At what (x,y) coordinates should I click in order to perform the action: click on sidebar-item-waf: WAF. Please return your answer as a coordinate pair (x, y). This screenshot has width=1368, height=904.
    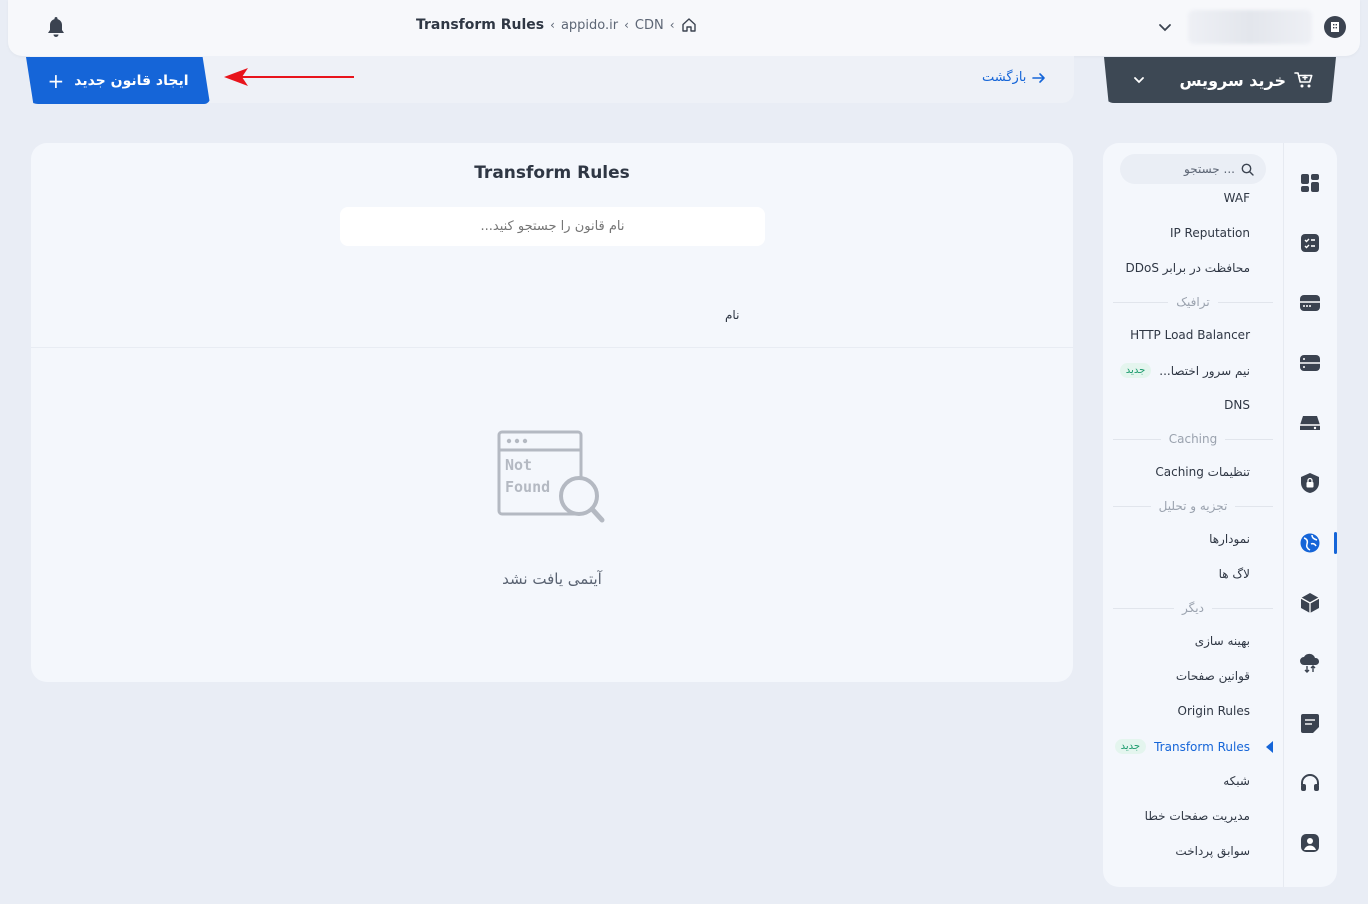
    Looking at the image, I should click on (1237, 198).